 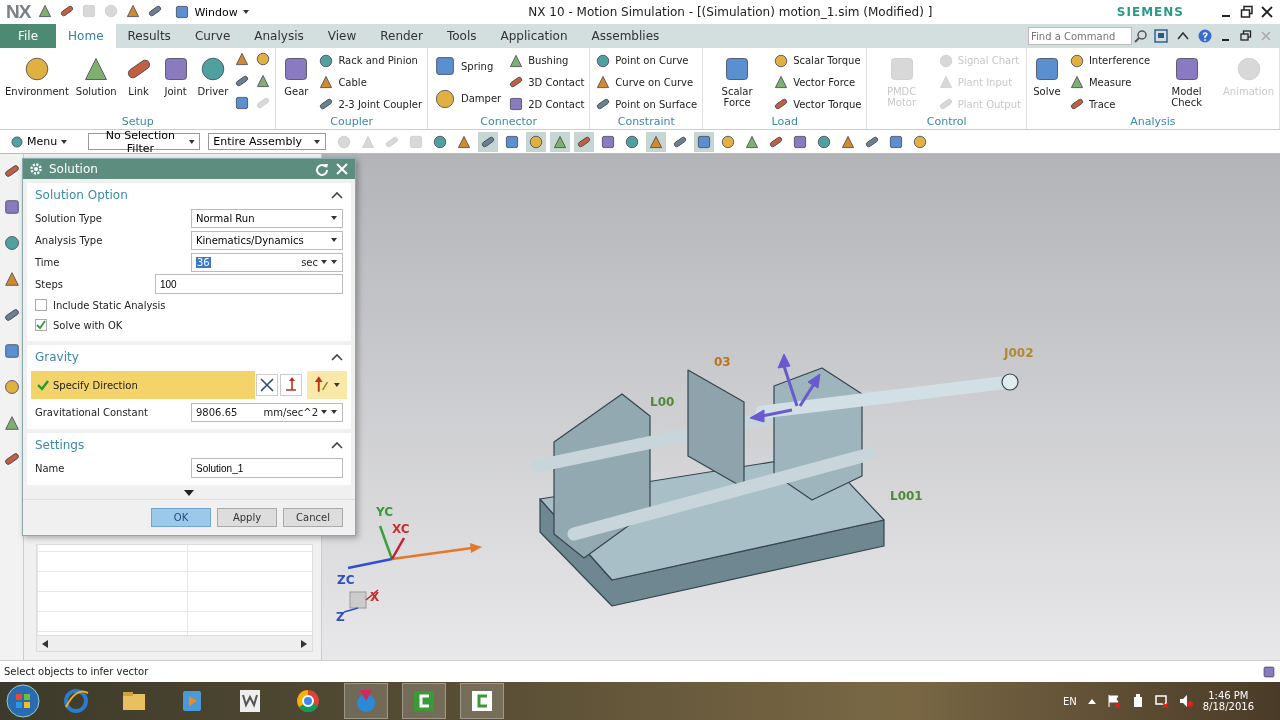 What do you see at coordinates (267, 468) in the screenshot?
I see `text-field: Solution_1` at bounding box center [267, 468].